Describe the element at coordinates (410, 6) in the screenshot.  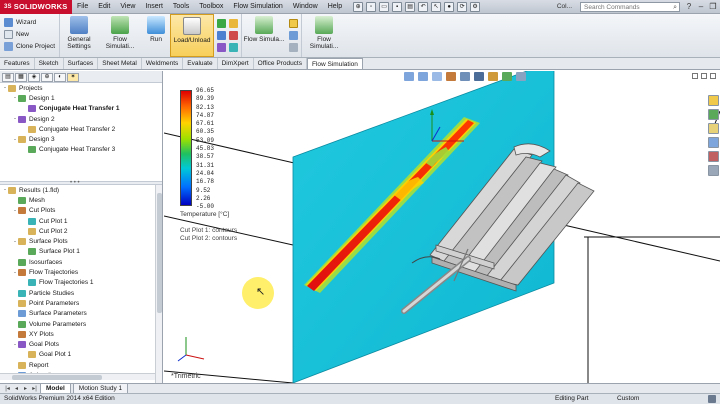
I see `print-icon: ▤` at that location.